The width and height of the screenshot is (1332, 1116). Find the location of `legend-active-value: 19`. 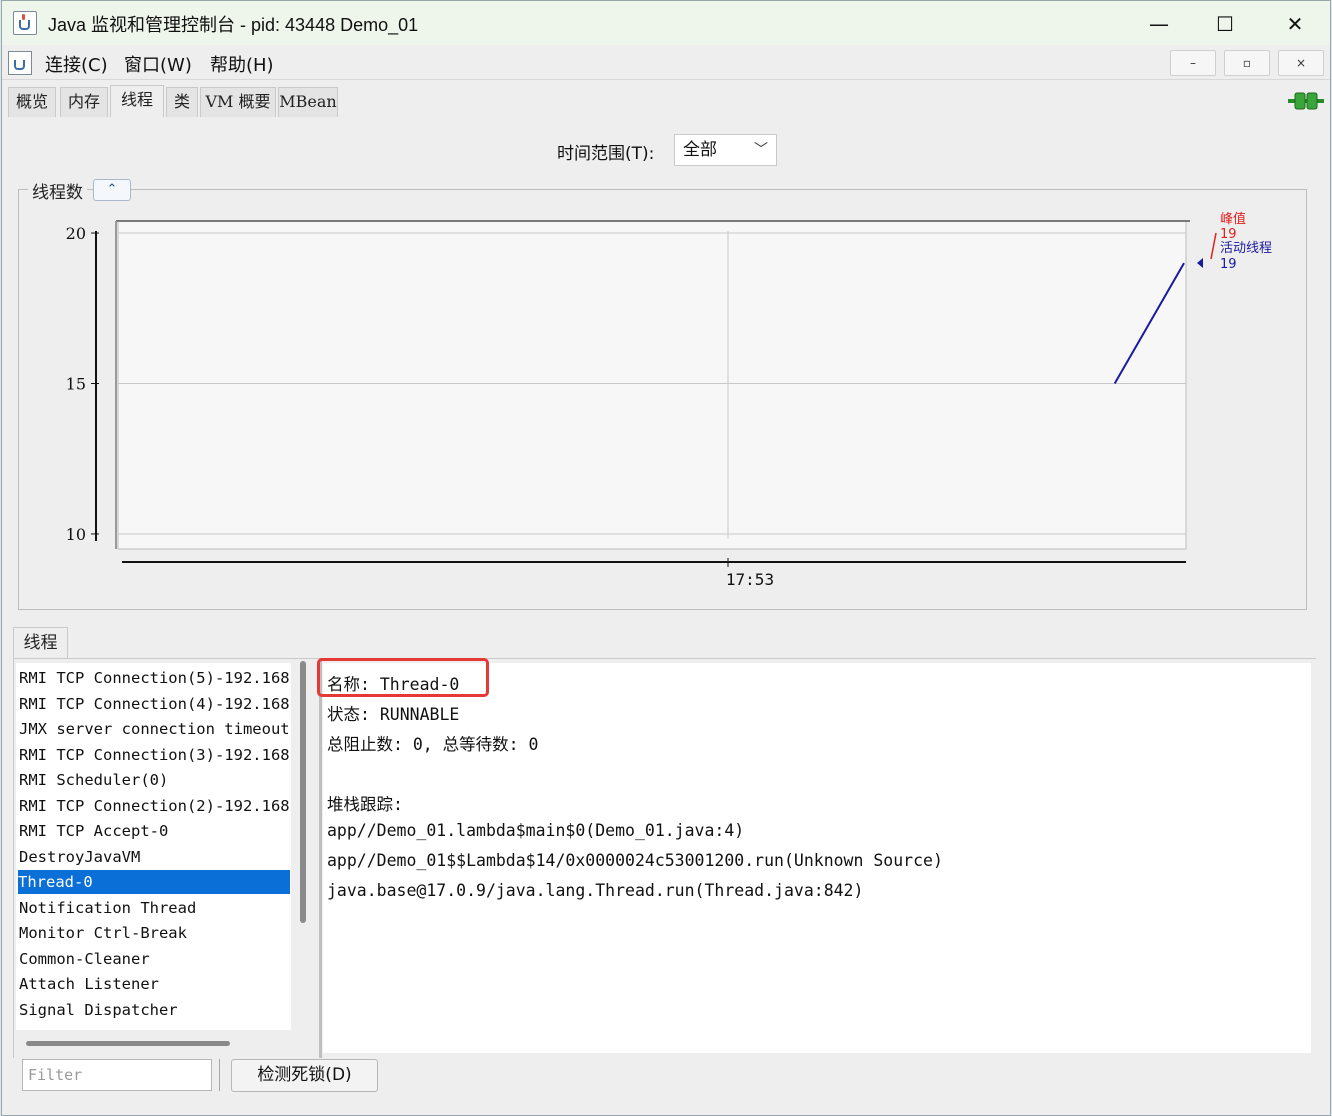

legend-active-value: 19 is located at coordinates (1228, 264).